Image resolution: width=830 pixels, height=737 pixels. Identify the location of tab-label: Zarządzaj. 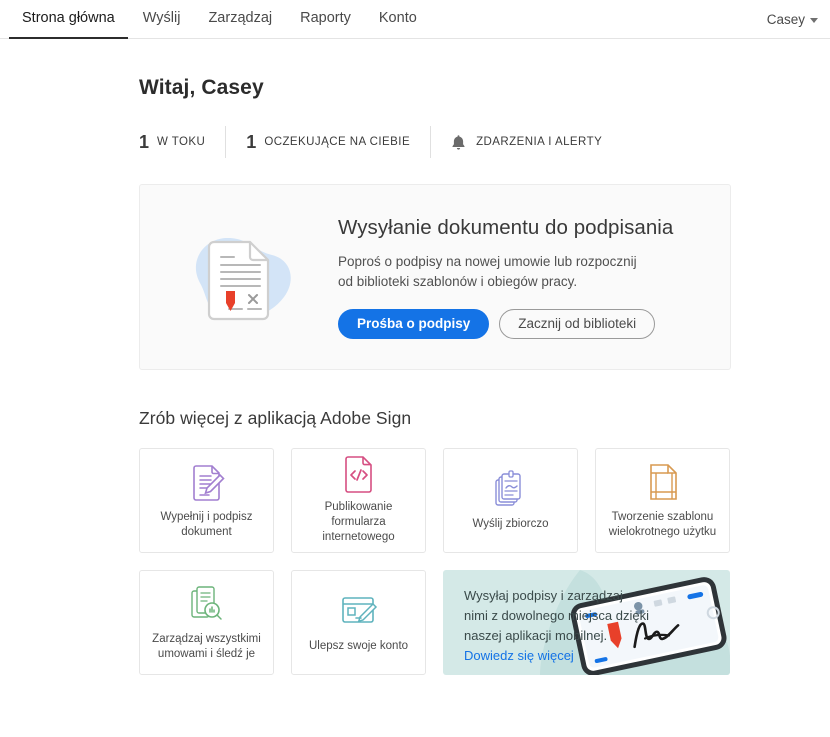
(240, 18).